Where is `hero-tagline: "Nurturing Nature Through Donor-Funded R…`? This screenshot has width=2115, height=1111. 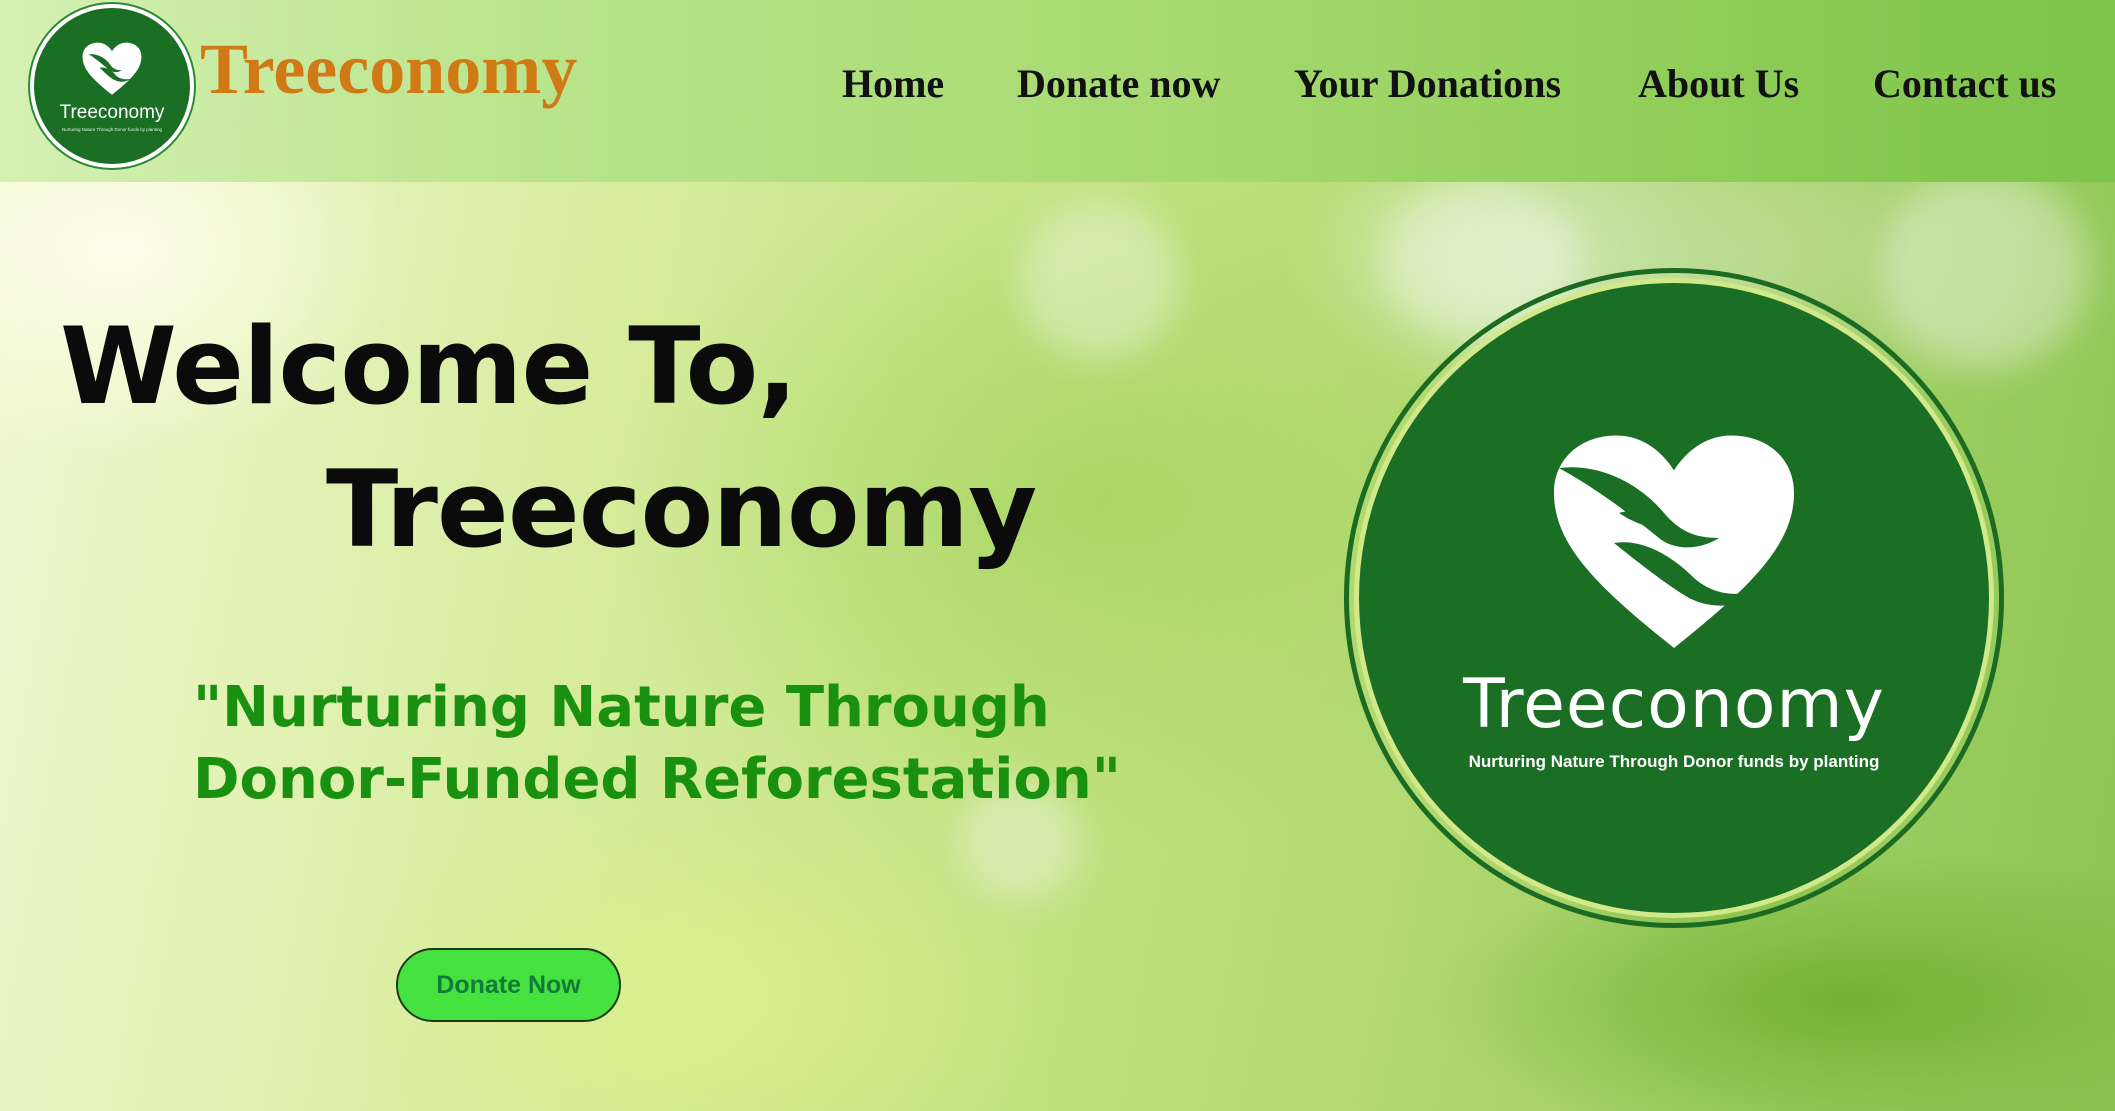
hero-tagline: "Nurturing Nature Through Donor-Funded R… is located at coordinates (683, 744).